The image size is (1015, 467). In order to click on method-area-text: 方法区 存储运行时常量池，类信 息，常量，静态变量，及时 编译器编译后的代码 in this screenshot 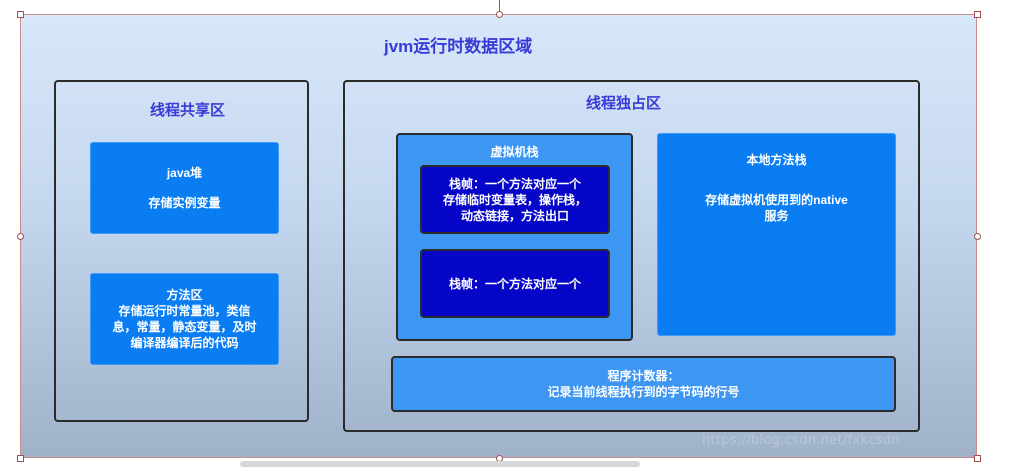, I will do `click(184, 319)`.